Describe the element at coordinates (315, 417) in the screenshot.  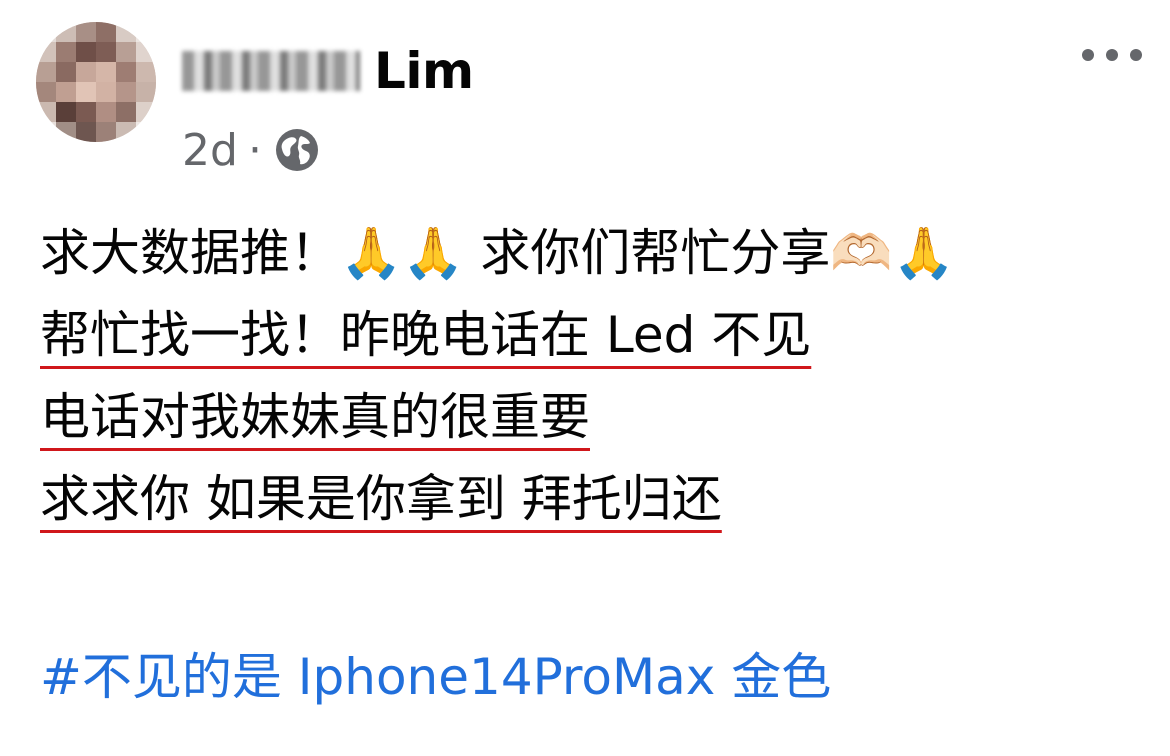
I see `post-line-3: 电话对我妹妹真的很重要` at that location.